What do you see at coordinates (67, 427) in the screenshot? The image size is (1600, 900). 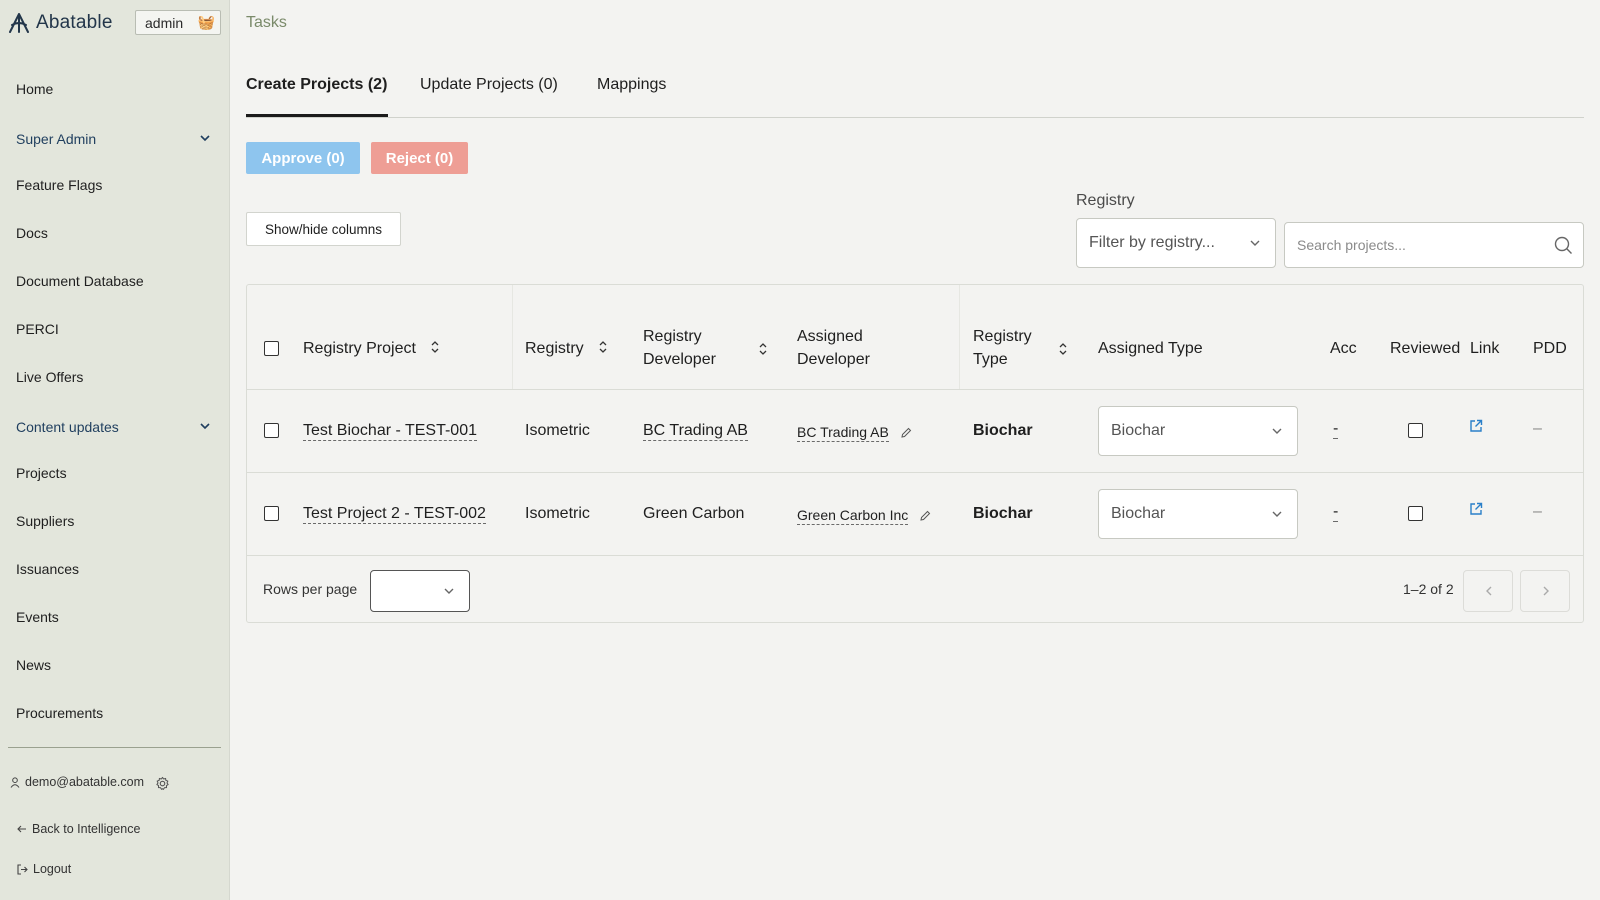 I see `sidebar-item-content-updates: Content updates` at bounding box center [67, 427].